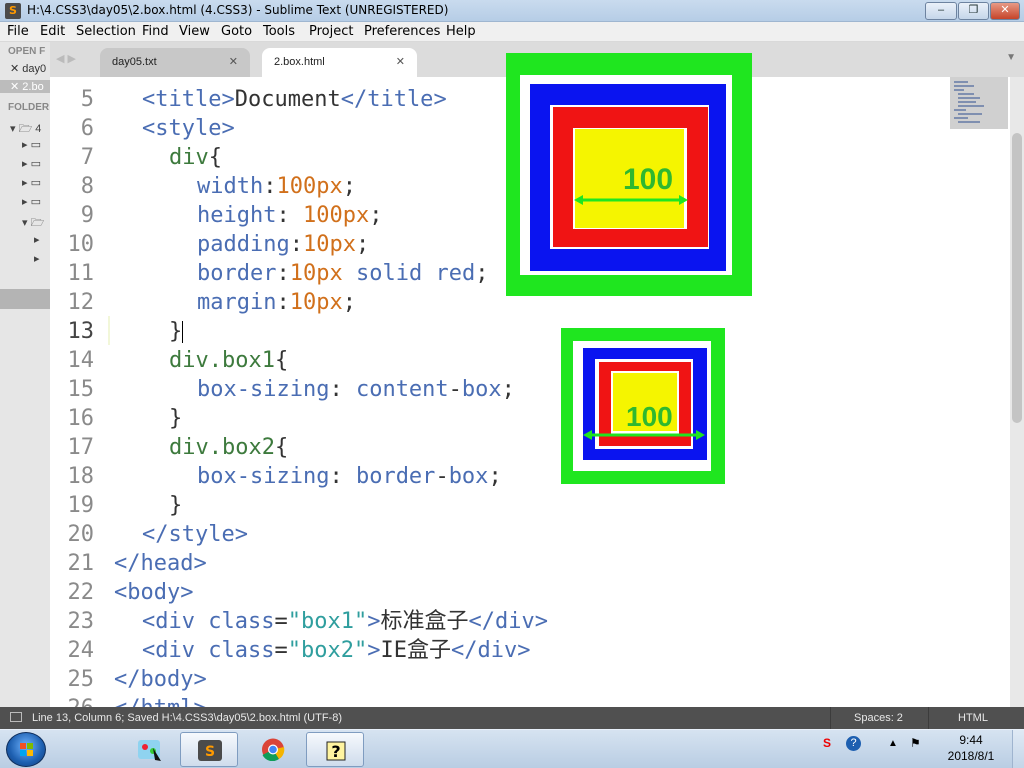  I want to click on sublime-text-icon: S, so click(210, 750).